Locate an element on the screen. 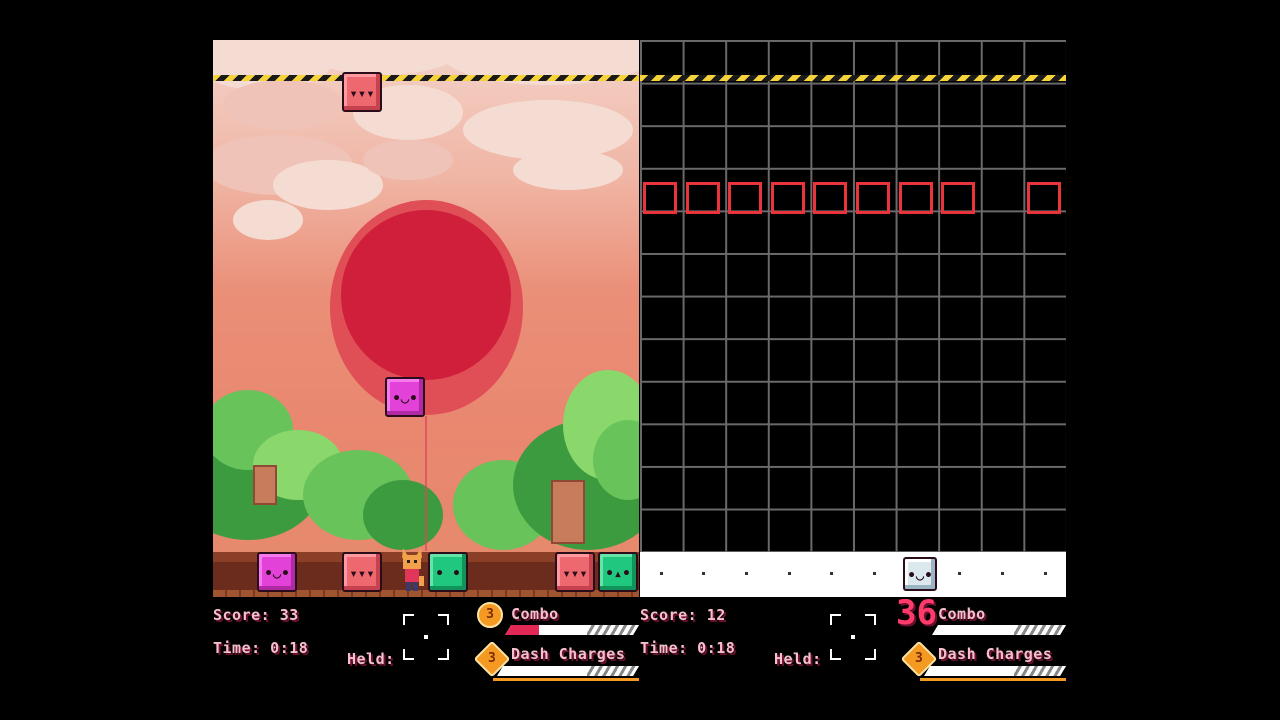  p1-dash-meter is located at coordinates (568, 671).